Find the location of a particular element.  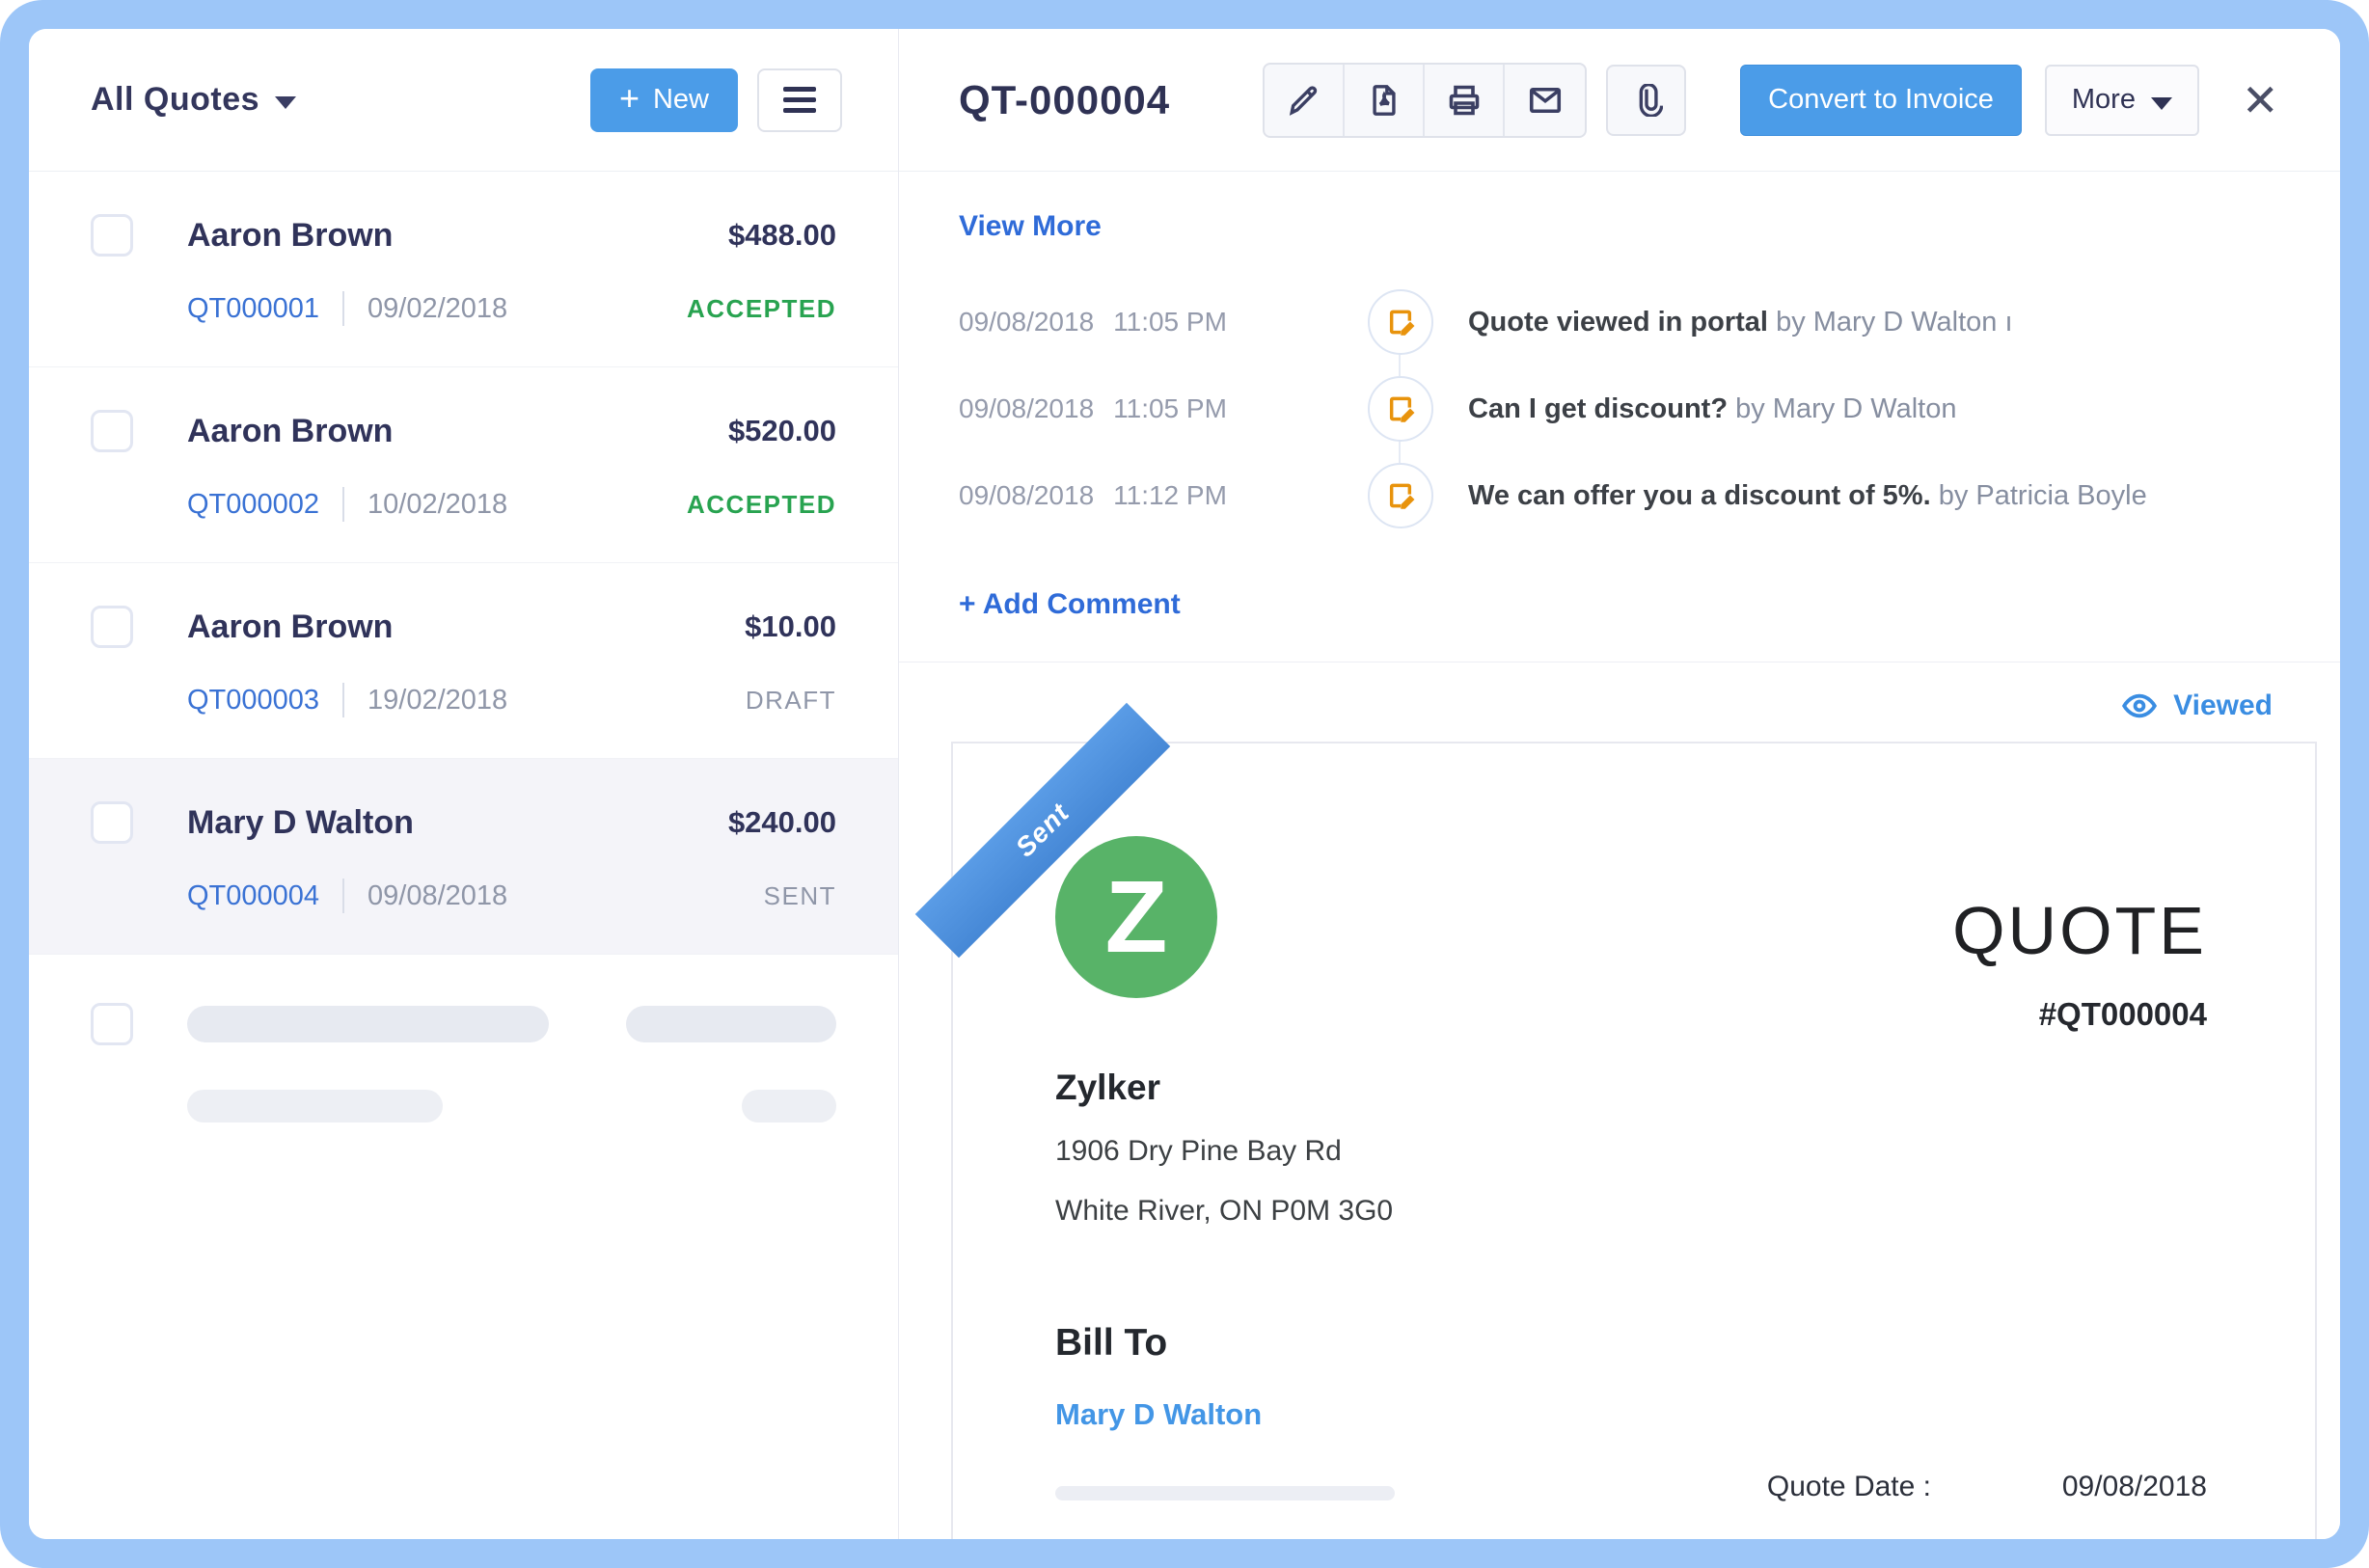

hamburger-icon is located at coordinates (800, 100).